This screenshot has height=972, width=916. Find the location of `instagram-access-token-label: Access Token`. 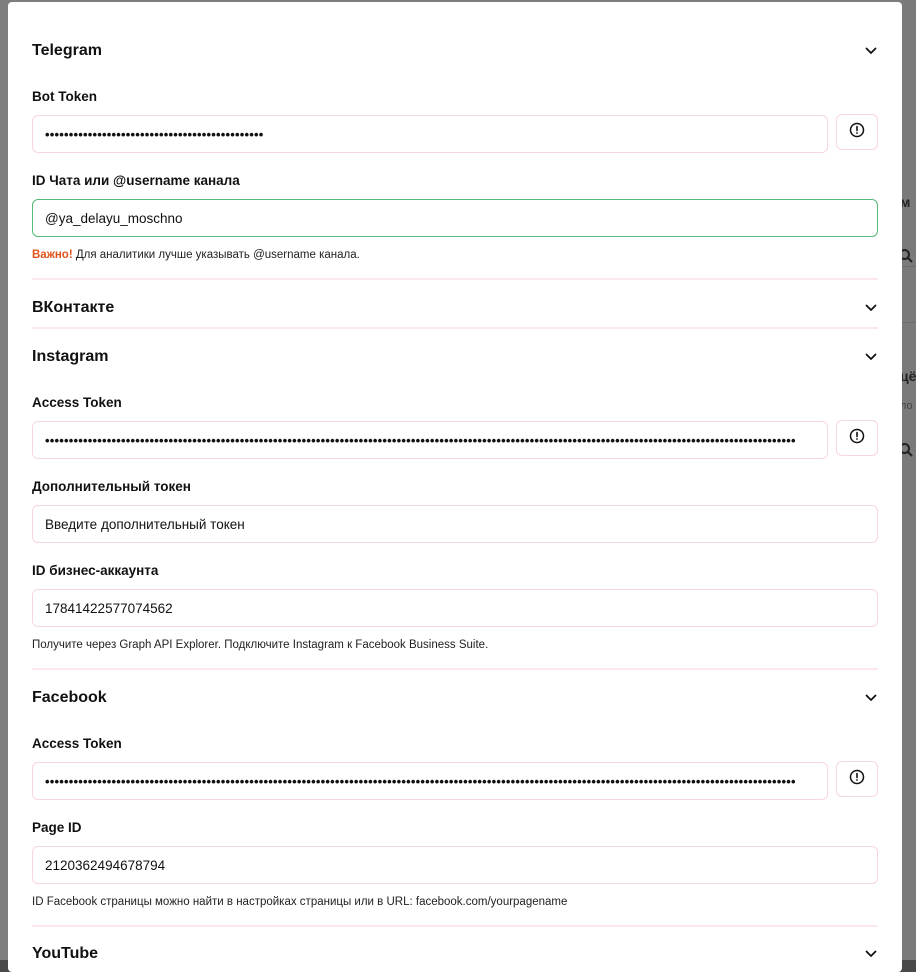

instagram-access-token-label: Access Token is located at coordinates (77, 402).